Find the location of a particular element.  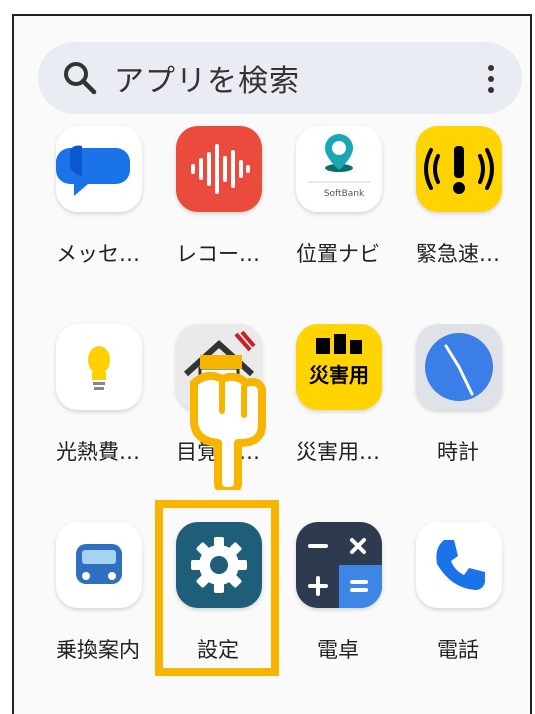

app-label: 電卓 is located at coordinates (338, 650).